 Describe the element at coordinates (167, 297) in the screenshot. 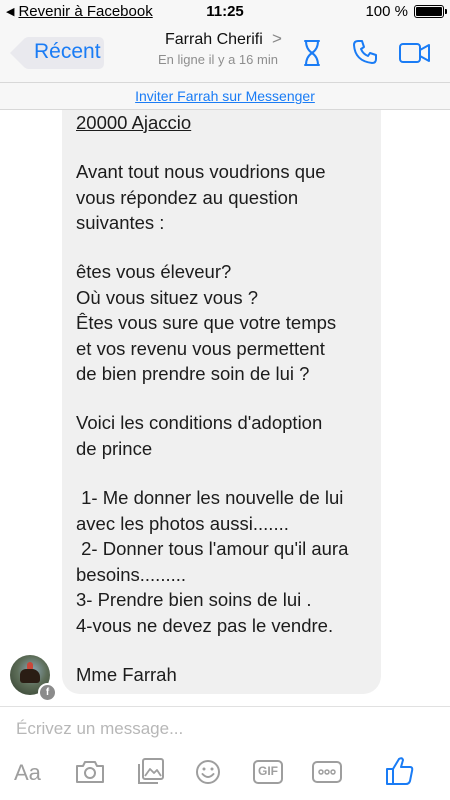

I see `message-line: Où vous situez vous ?` at that location.